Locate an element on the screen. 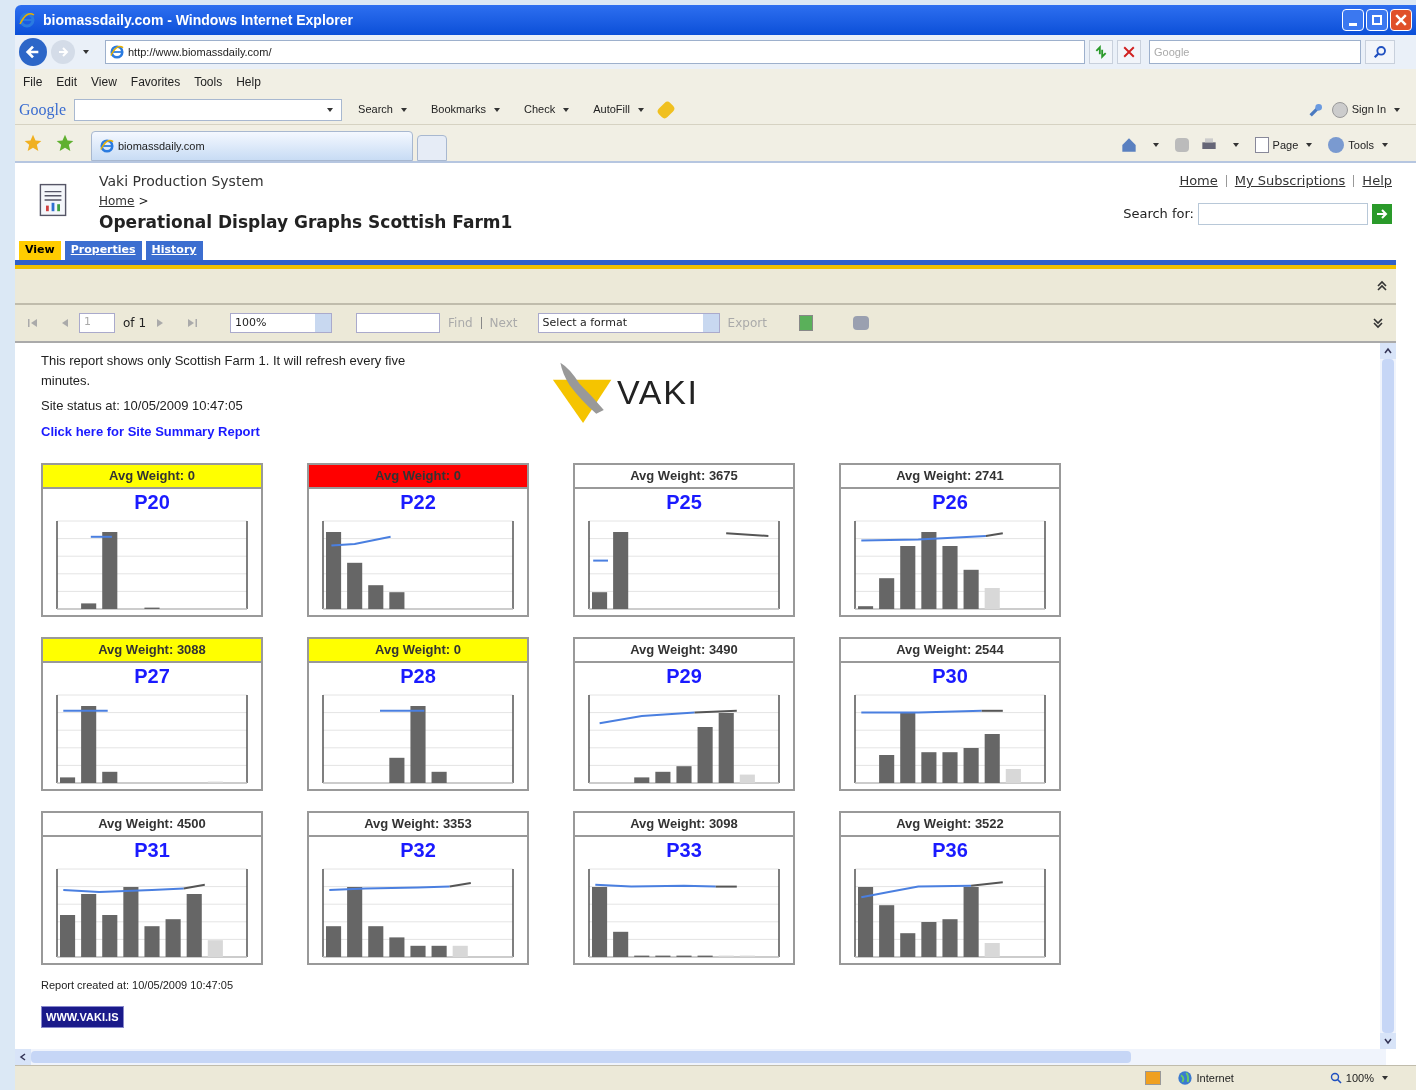 The height and width of the screenshot is (1090, 1416). restore-button is located at coordinates (1377, 20).